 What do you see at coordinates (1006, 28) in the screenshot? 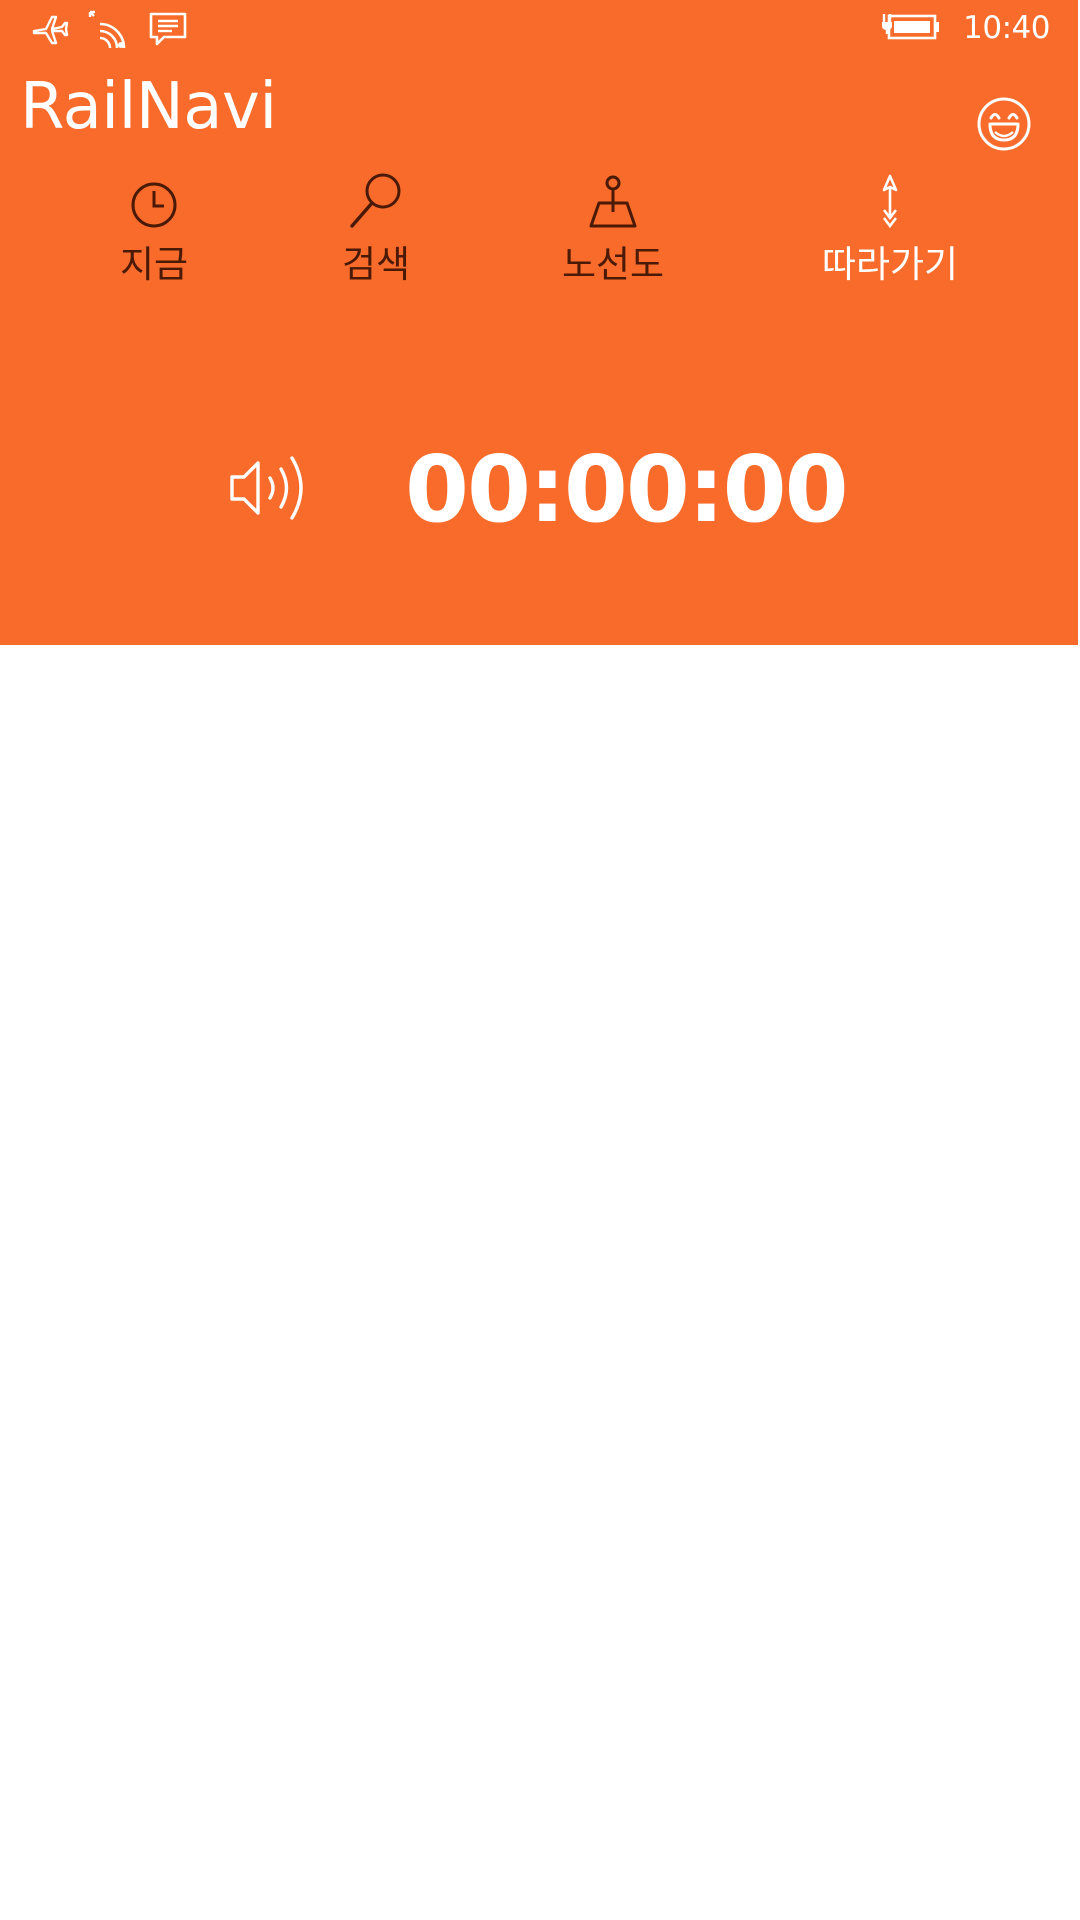
I see `status-clock: 10:40` at bounding box center [1006, 28].